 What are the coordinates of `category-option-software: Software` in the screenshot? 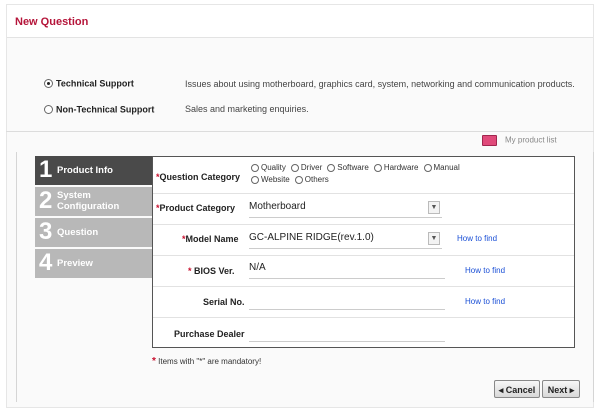 It's located at (348, 168).